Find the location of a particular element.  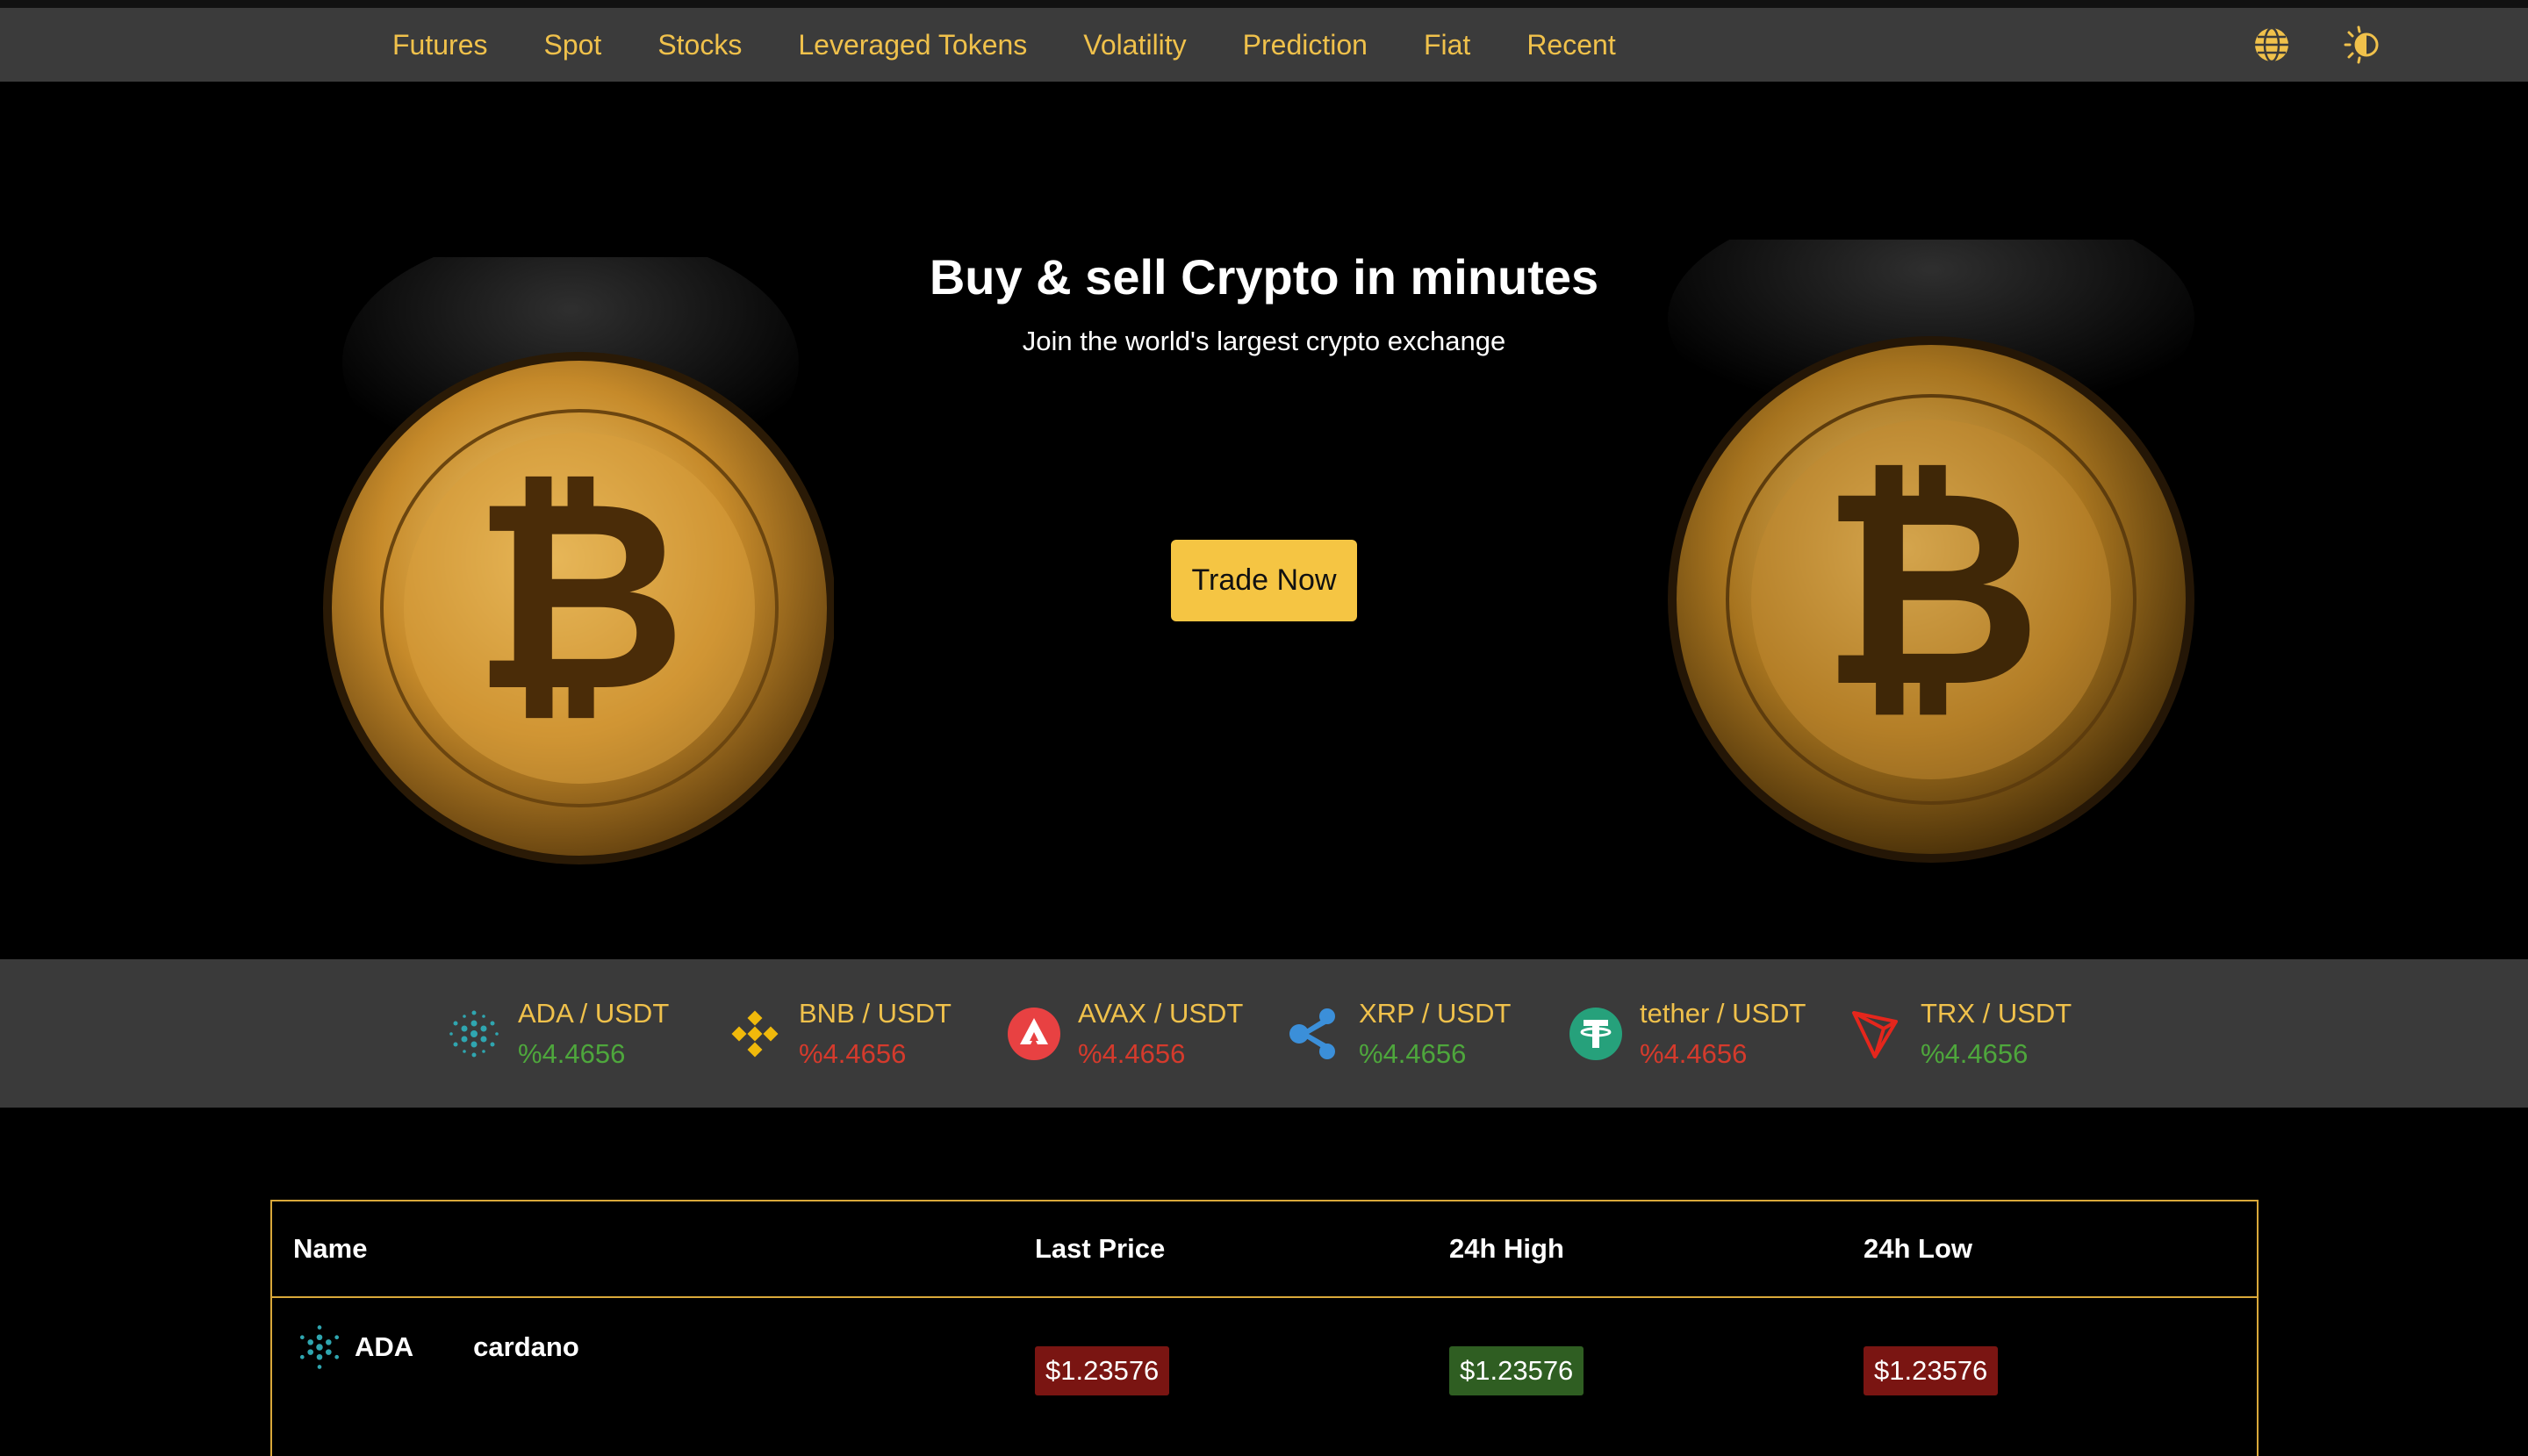

ticker-pair: ADA / USDT is located at coordinates (594, 1013).